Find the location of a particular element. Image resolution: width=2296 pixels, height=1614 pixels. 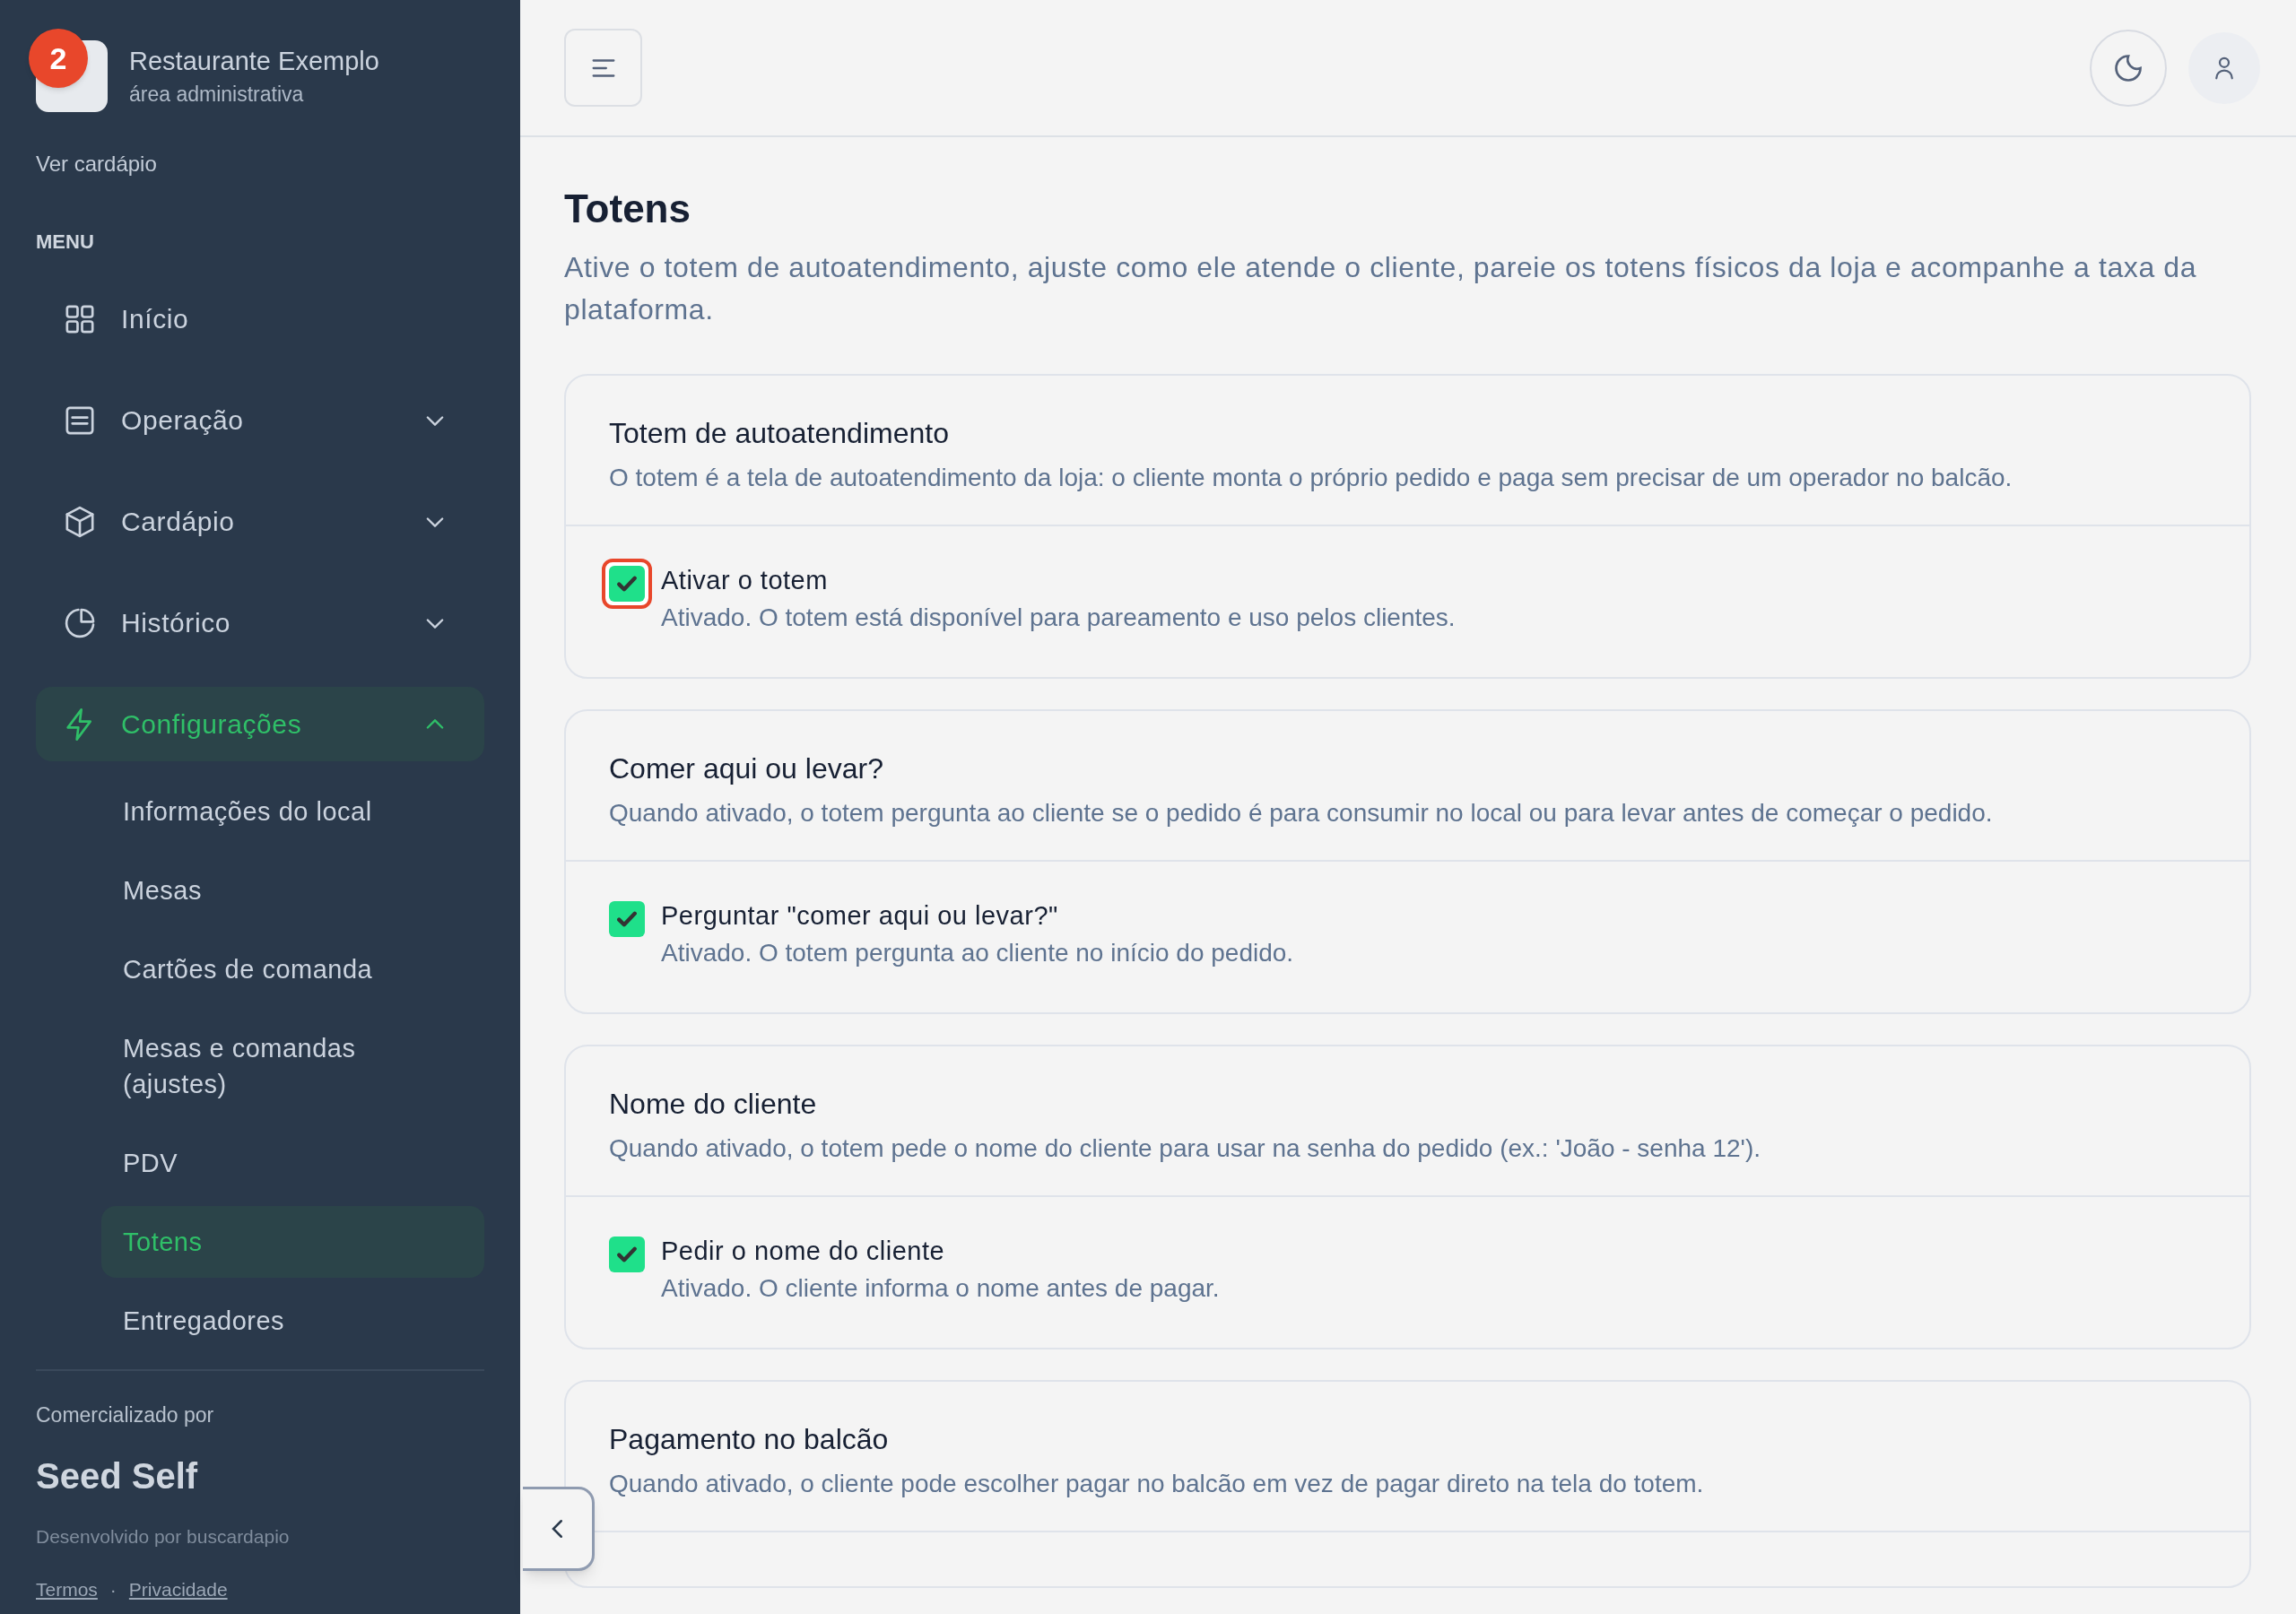

checkbox is located at coordinates (627, 584).